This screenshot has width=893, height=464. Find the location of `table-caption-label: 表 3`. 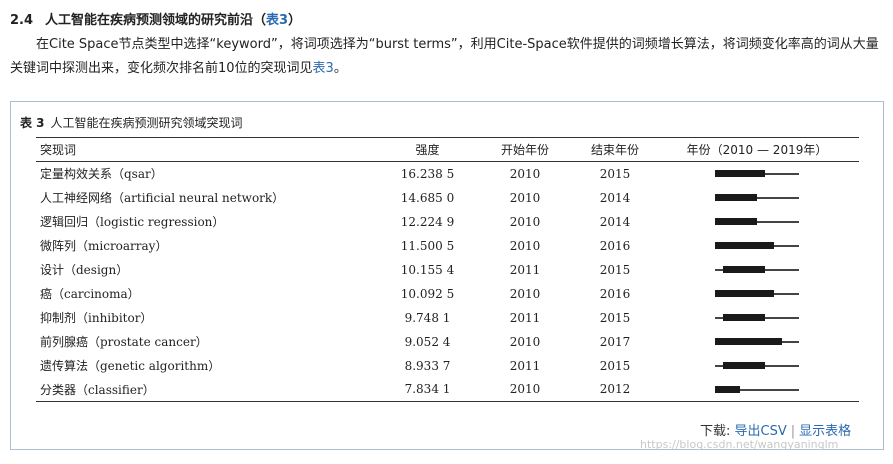

table-caption-label: 表 3 is located at coordinates (32, 123).